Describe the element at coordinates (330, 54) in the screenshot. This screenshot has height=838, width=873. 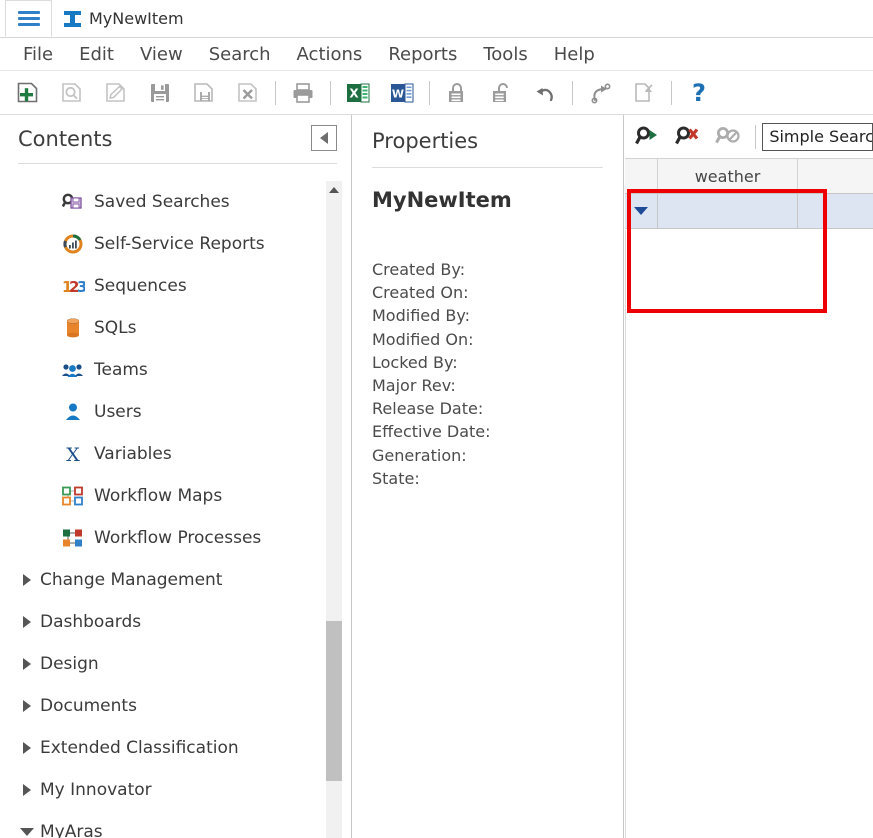
I see `menu-actions: Actions` at that location.